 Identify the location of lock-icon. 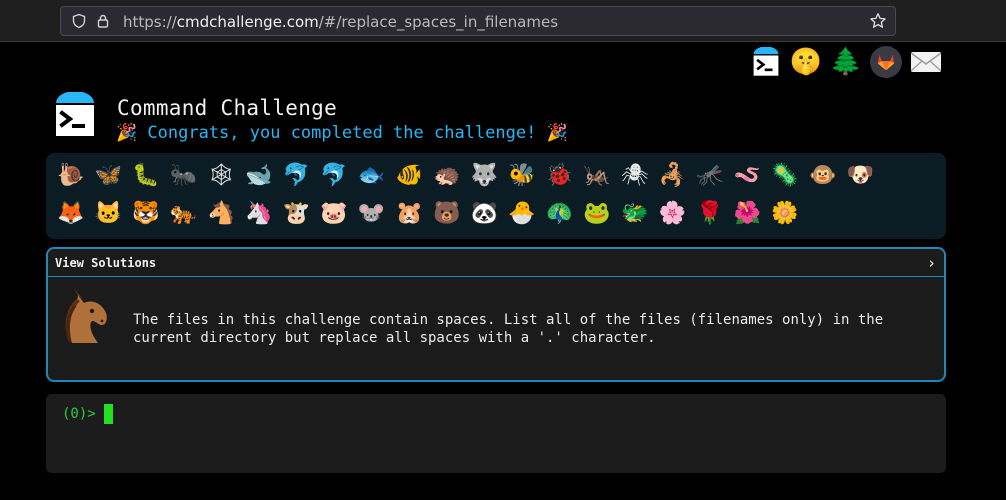
(103, 21).